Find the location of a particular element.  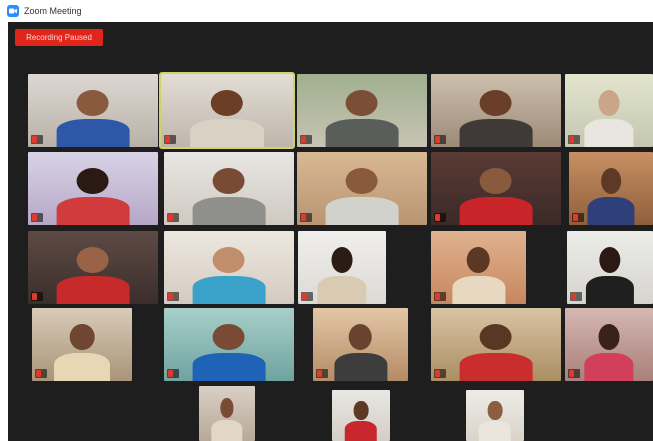

participant-tile-active-speaker is located at coordinates (227, 110).